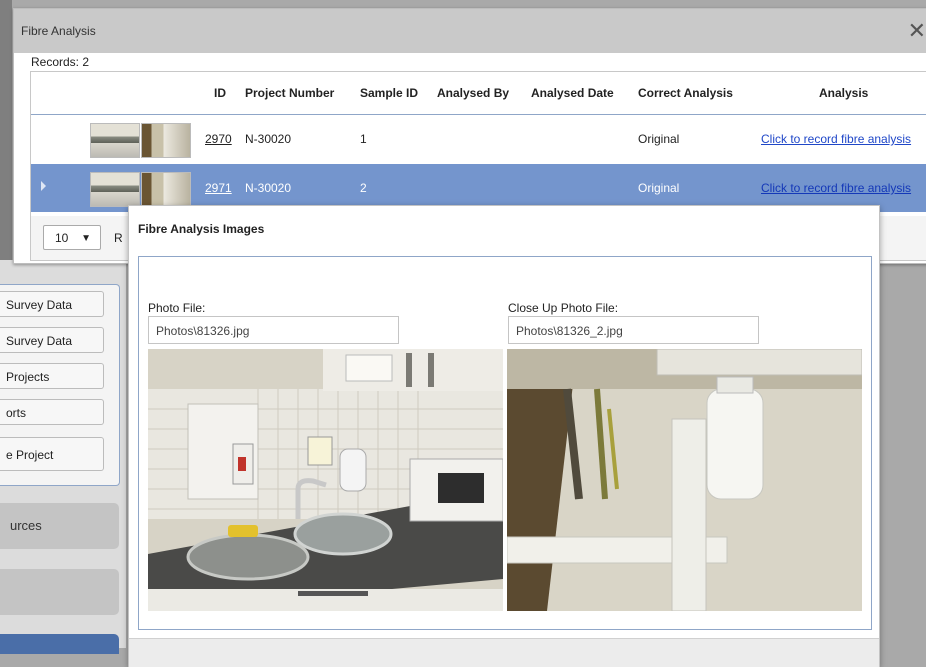 The width and height of the screenshot is (926, 667). I want to click on row-id-link: 2970, so click(218, 139).